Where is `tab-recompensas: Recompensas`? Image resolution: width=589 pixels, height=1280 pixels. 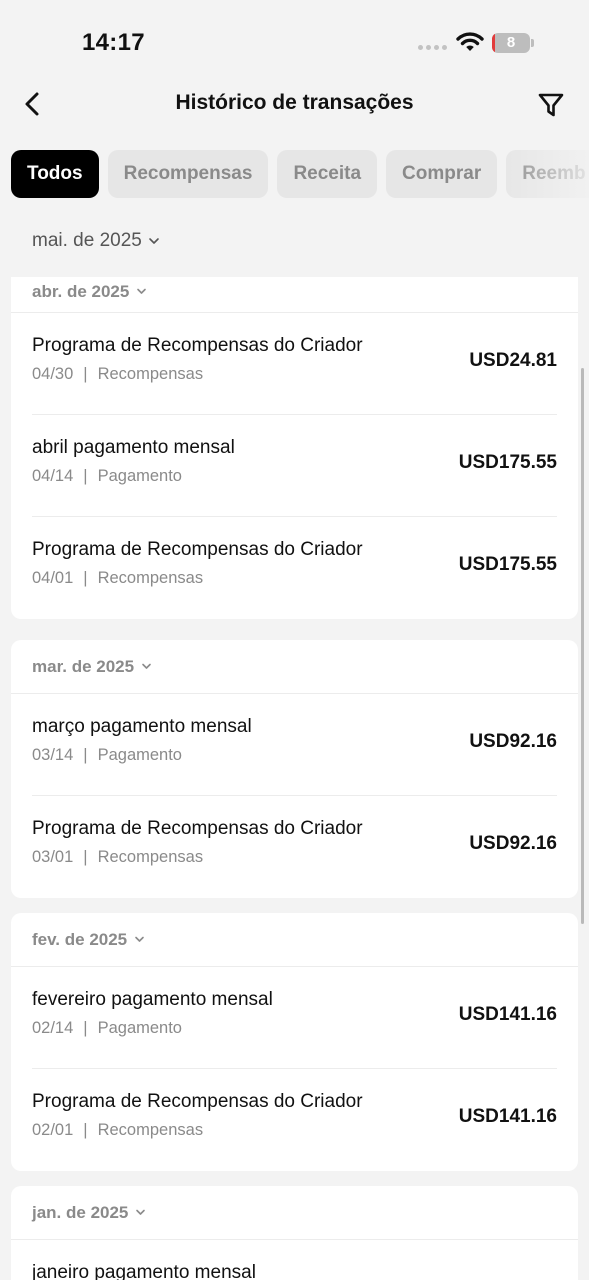 tab-recompensas: Recompensas is located at coordinates (188, 174).